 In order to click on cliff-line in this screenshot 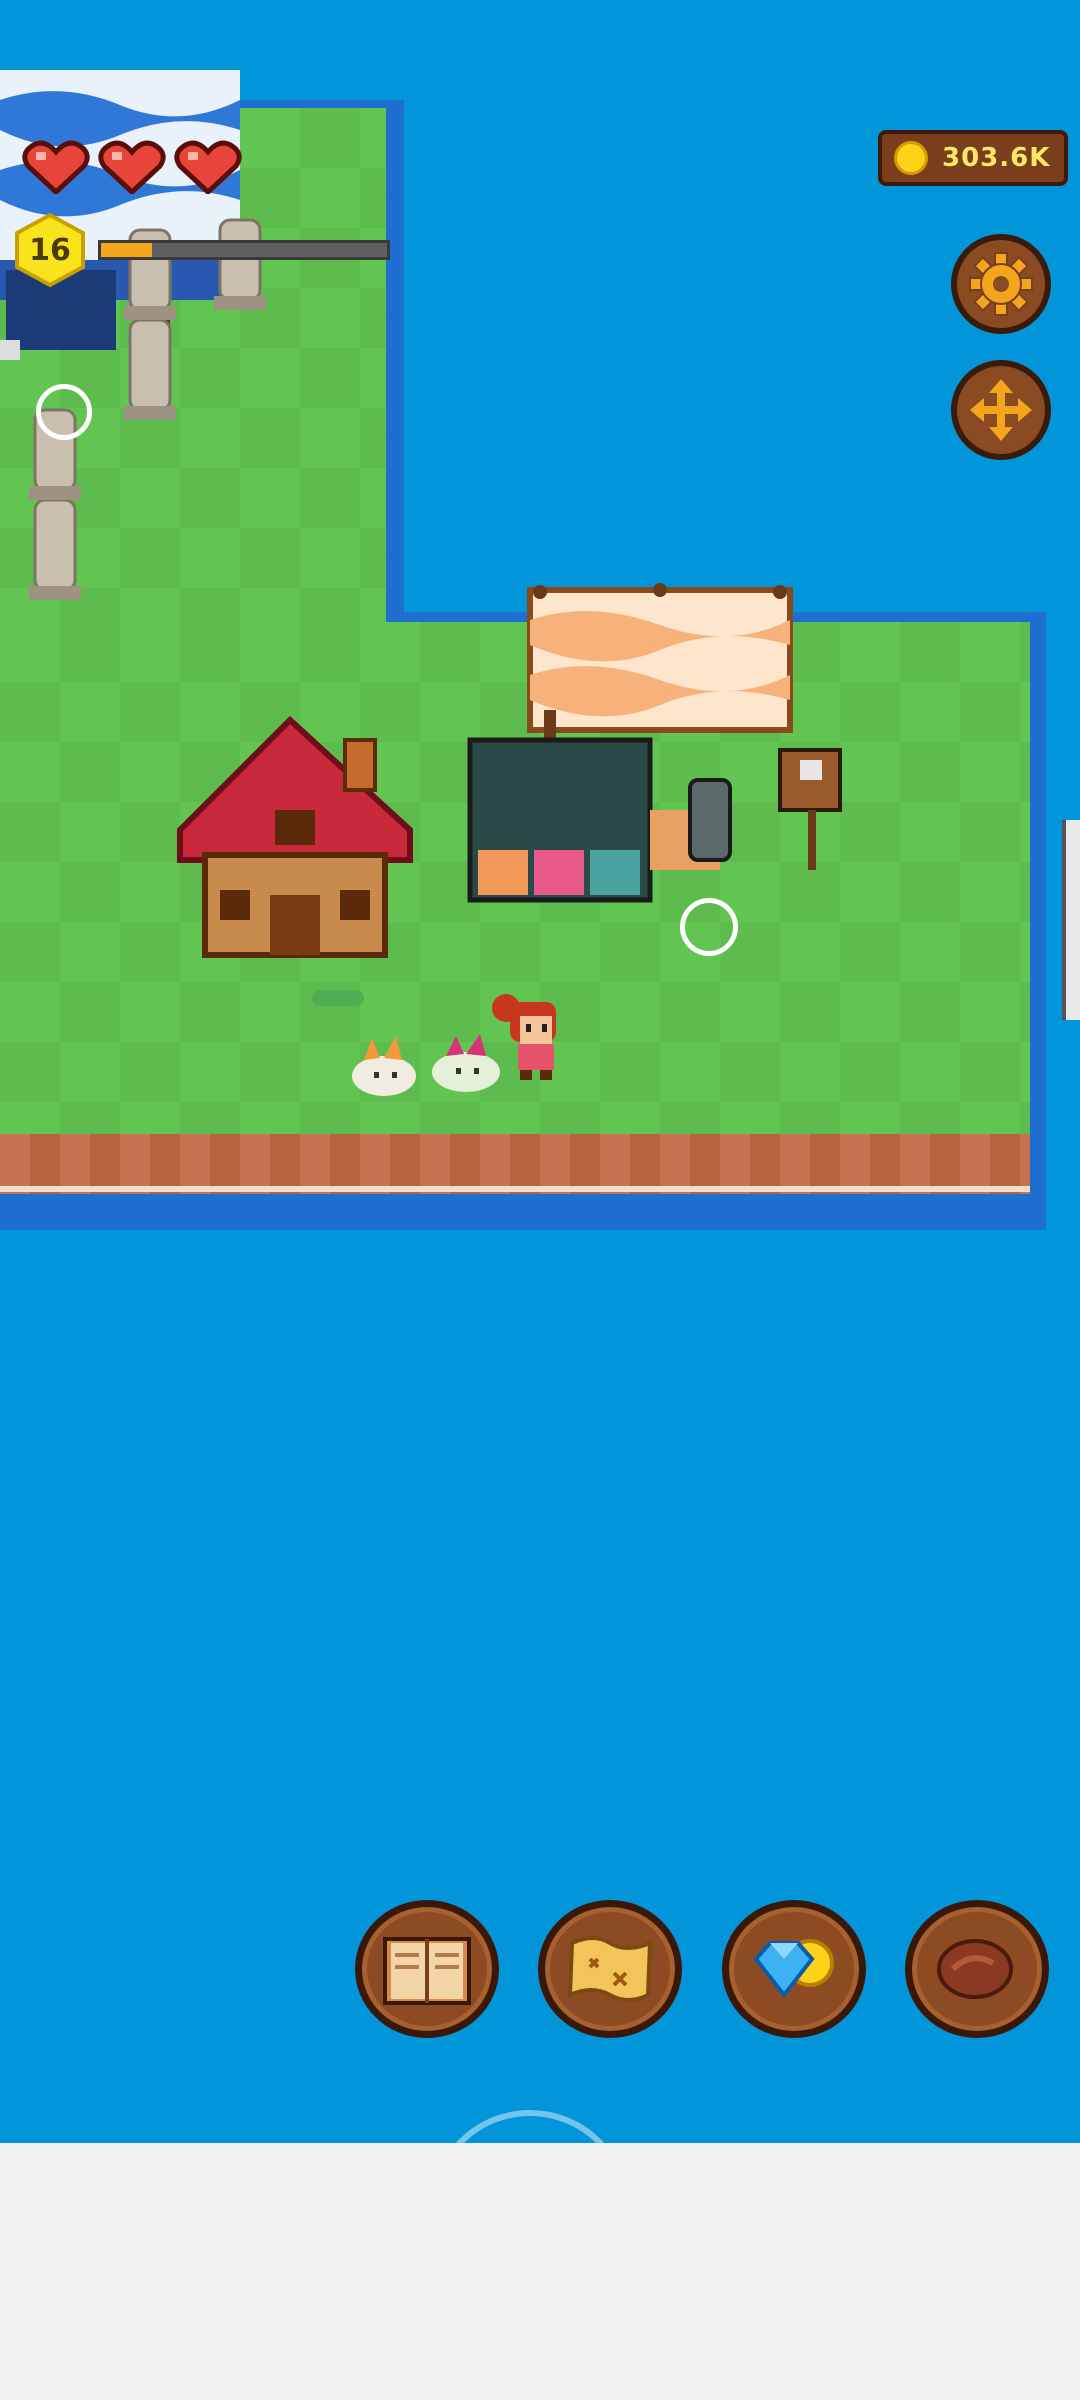, I will do `click(515, 1189)`.